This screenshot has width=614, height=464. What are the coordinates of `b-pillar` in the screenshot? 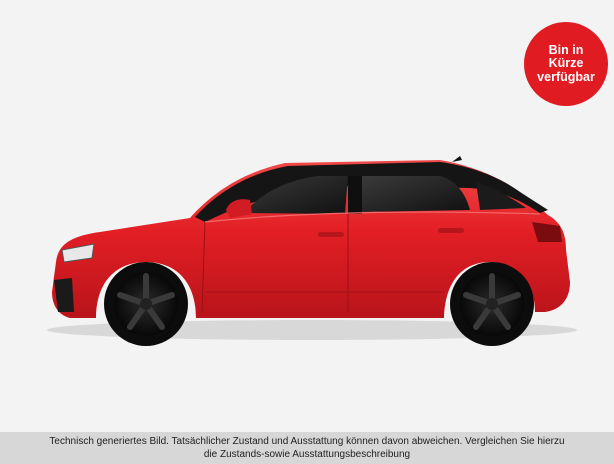 It's located at (355, 195).